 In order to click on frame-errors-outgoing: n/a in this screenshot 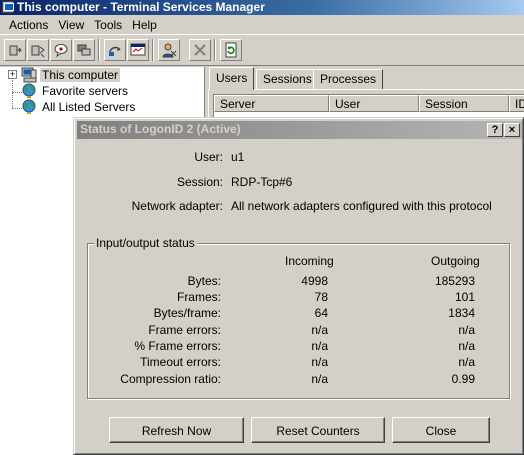, I will do `click(466, 330)`.